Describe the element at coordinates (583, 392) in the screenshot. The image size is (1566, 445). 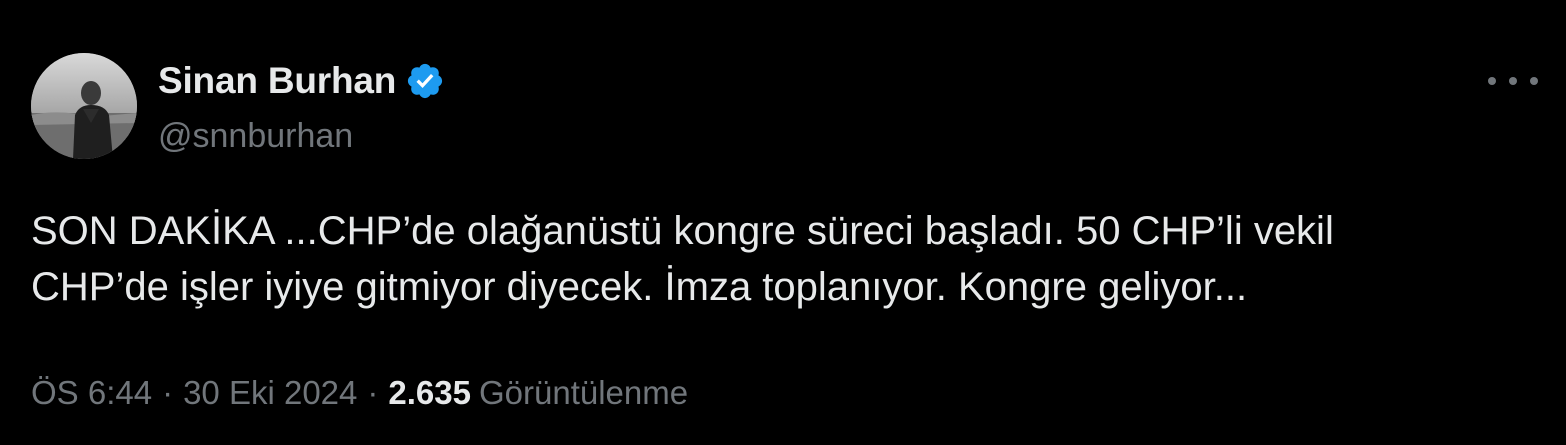
I see `views-label: Görüntülenme` at that location.